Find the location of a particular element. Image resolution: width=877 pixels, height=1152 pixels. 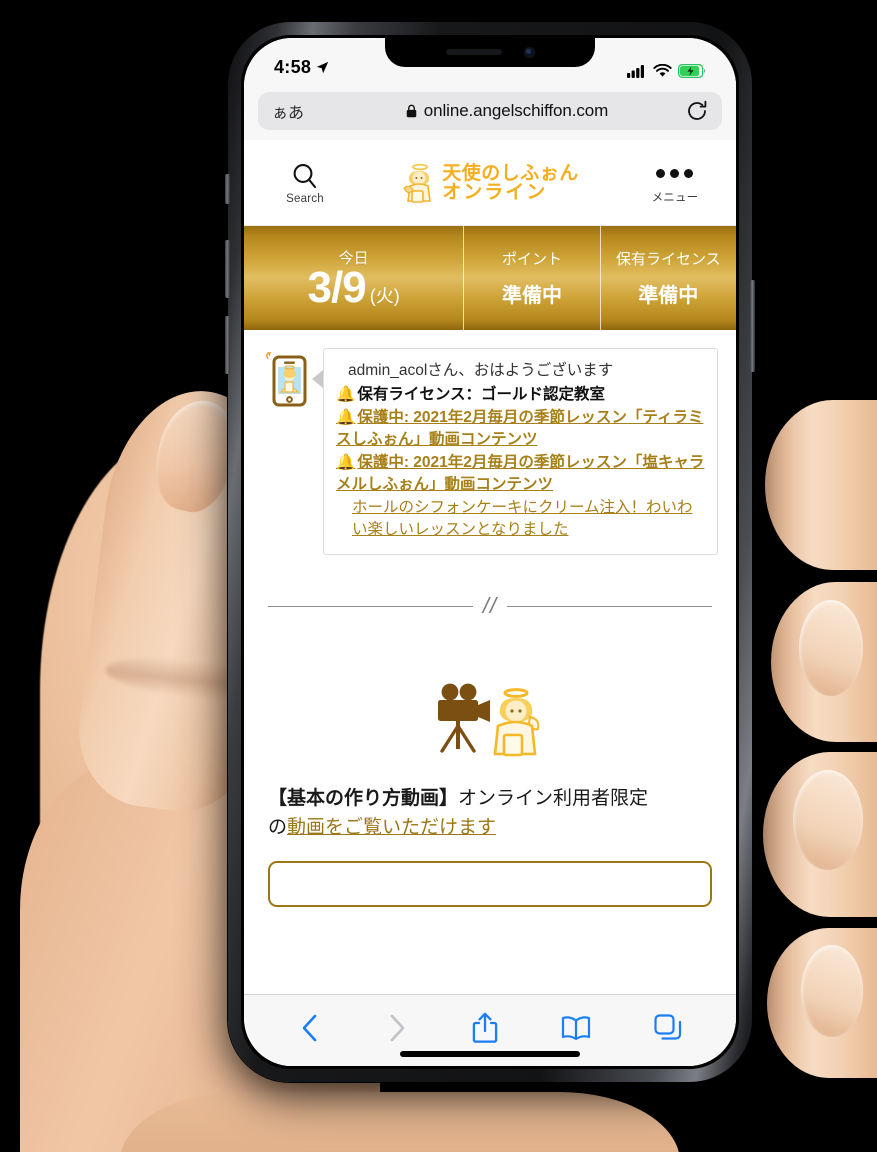

volume-up-button is located at coordinates (227, 269).